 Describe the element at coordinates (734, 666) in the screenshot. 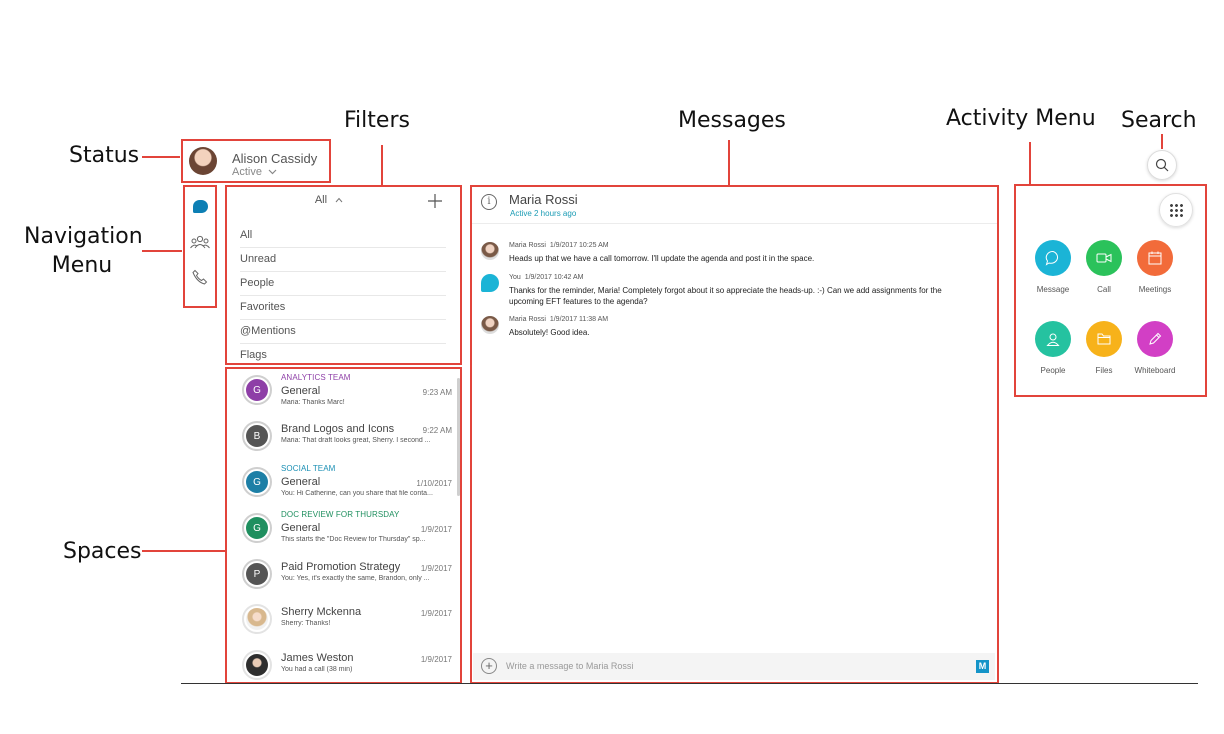

I see `message-composer: + Write a message to Maria Rossi M` at that location.